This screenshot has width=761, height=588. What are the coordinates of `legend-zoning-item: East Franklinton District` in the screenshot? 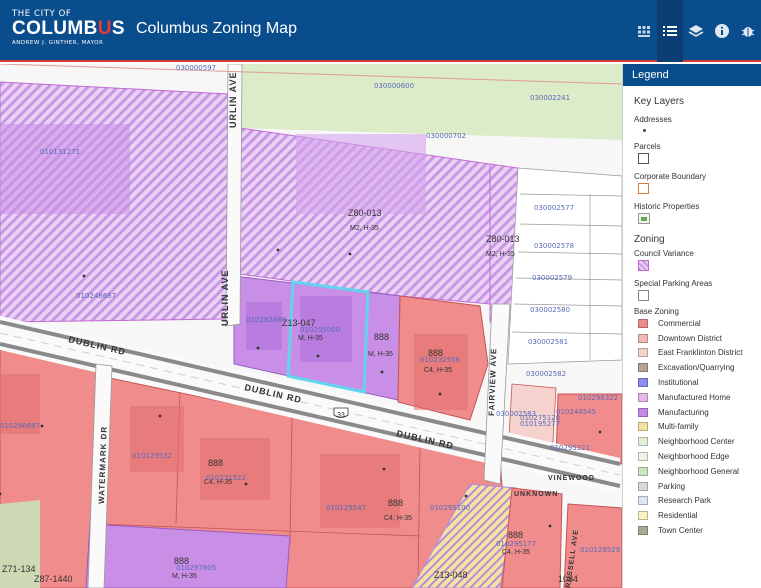 It's located at (692, 353).